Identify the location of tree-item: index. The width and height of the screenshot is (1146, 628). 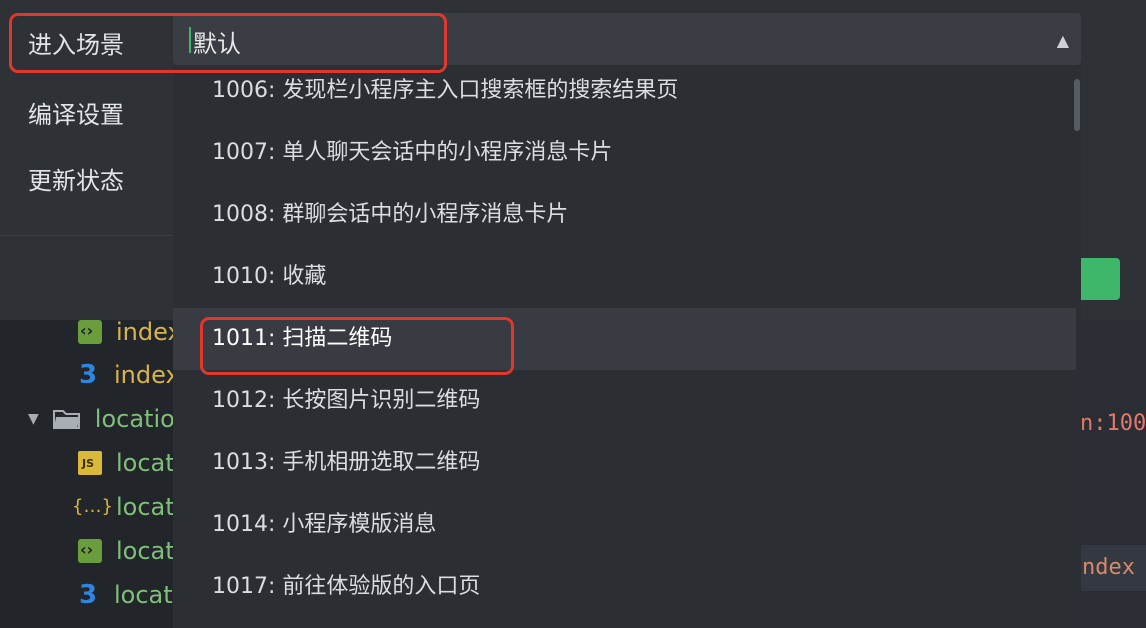
(130, 332).